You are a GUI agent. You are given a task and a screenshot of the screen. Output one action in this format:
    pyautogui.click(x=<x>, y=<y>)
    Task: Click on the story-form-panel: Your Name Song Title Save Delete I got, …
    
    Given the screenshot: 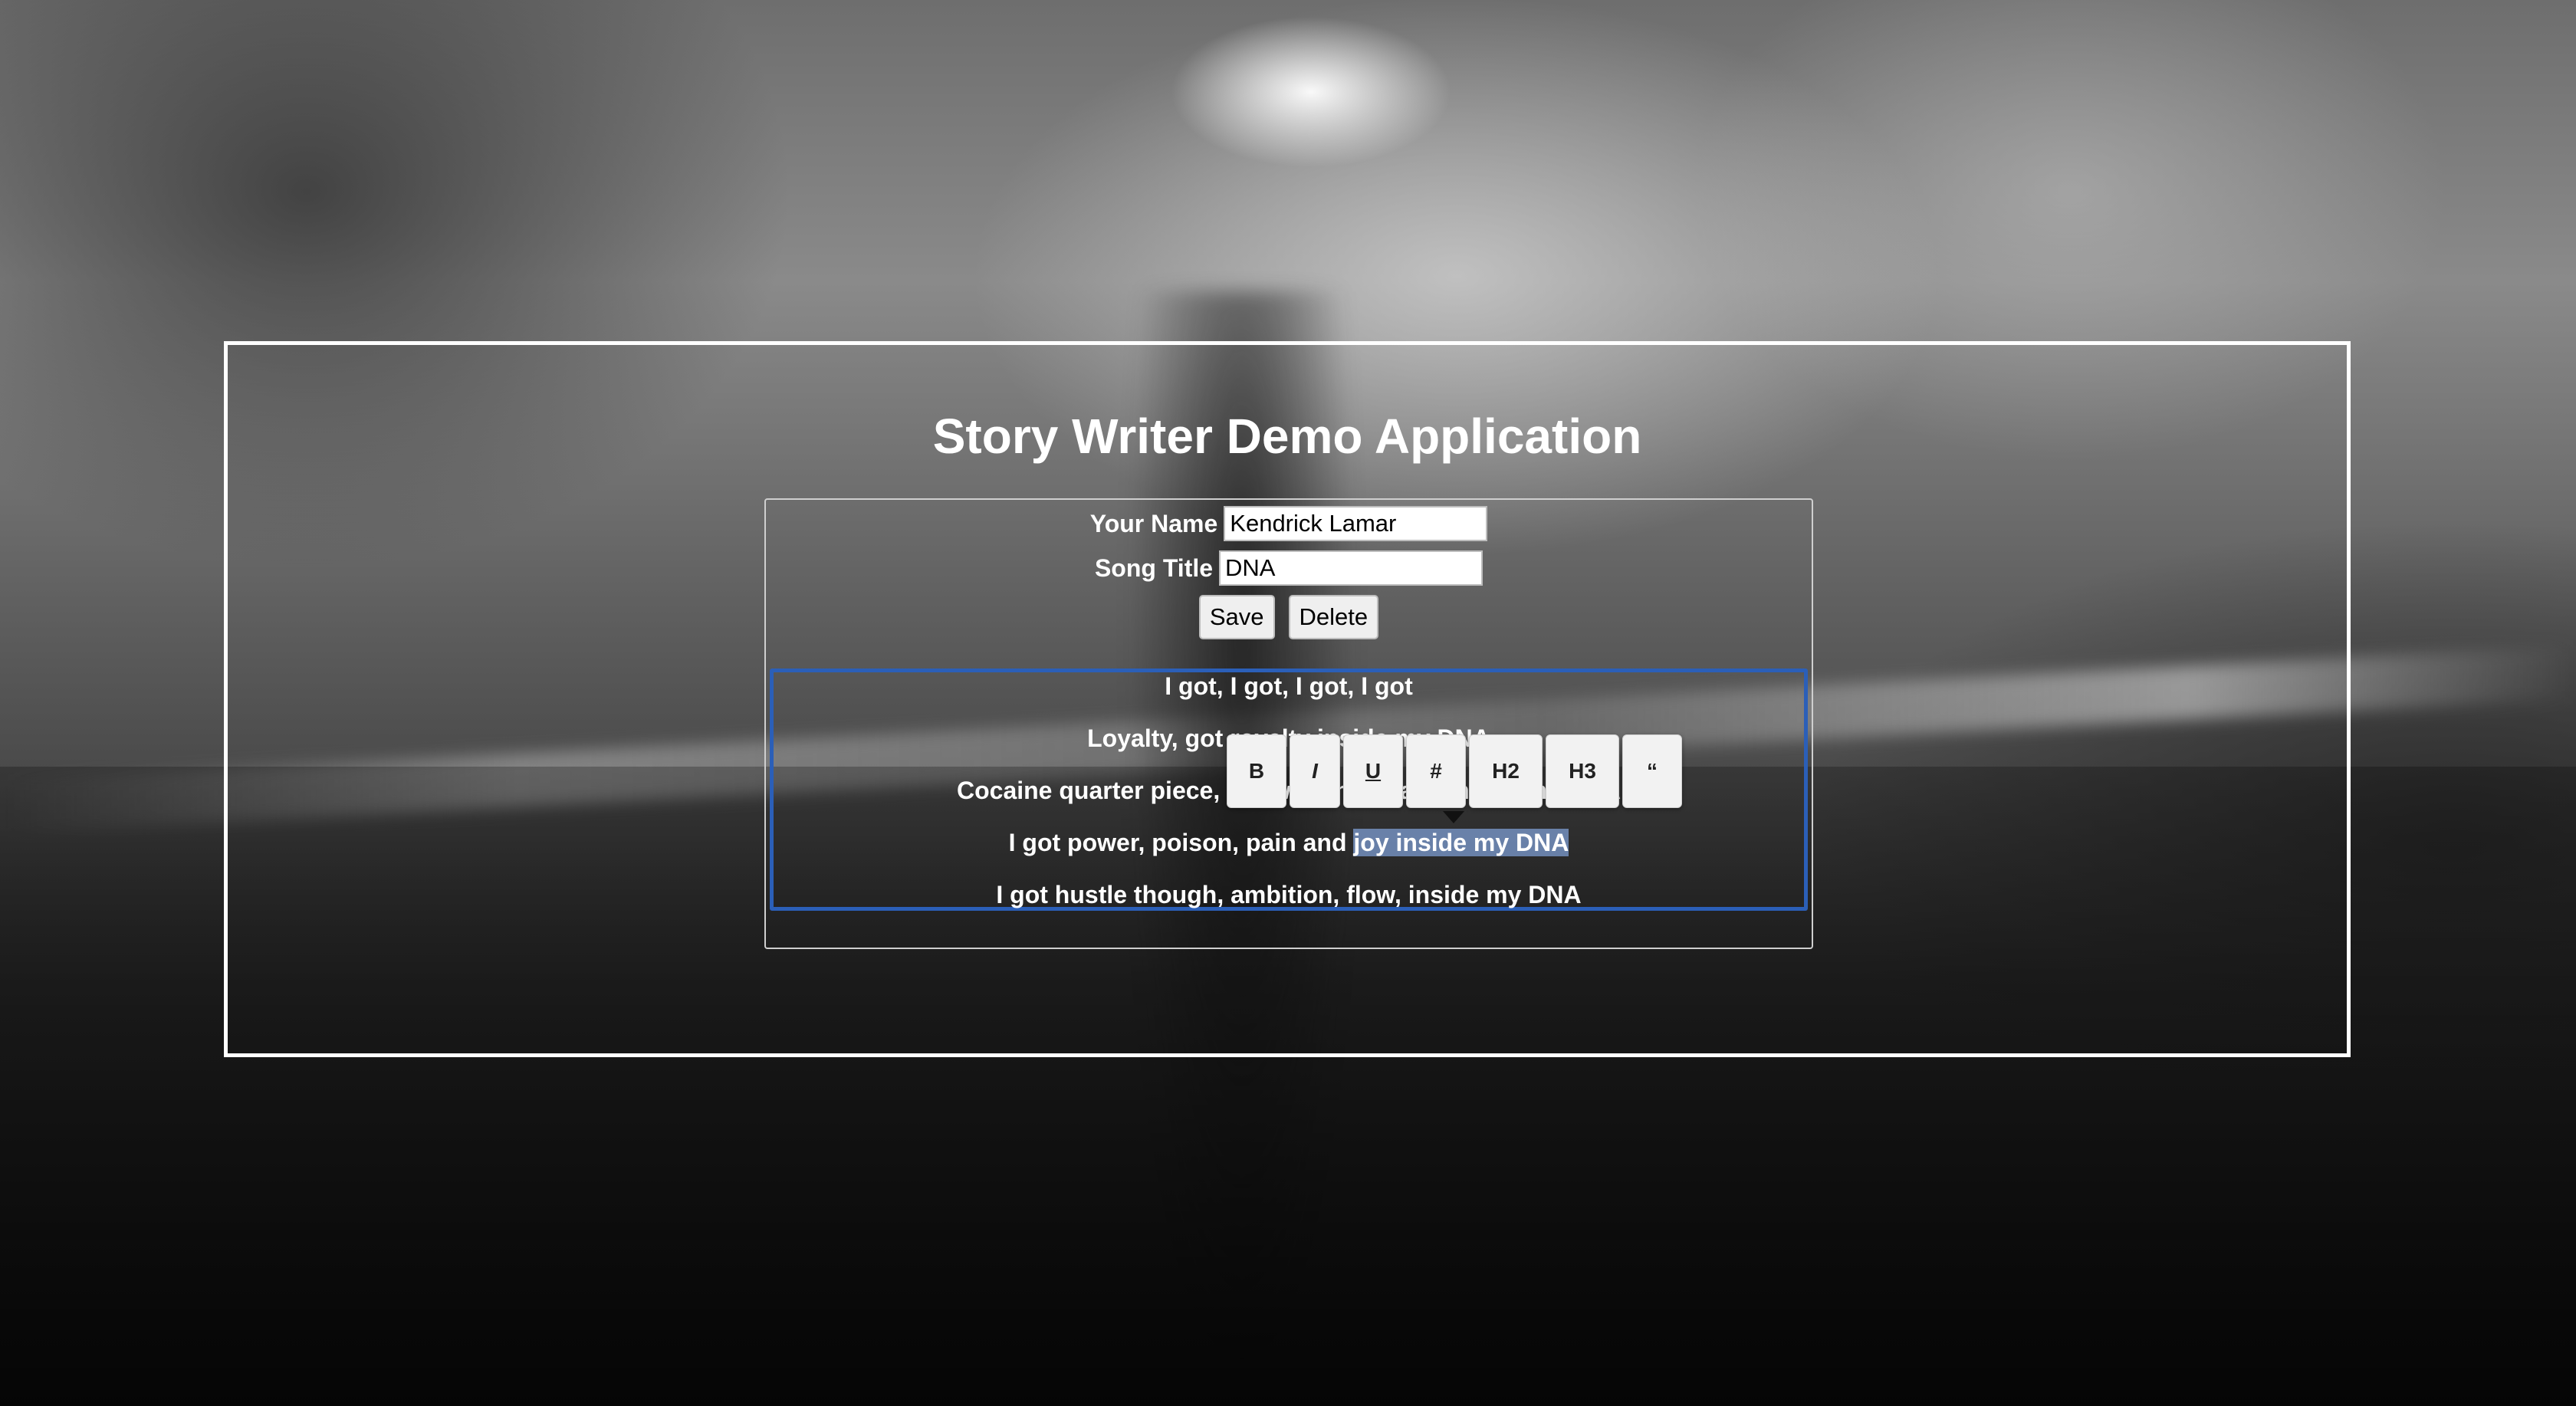 What is the action you would take?
    pyautogui.click(x=1288, y=723)
    